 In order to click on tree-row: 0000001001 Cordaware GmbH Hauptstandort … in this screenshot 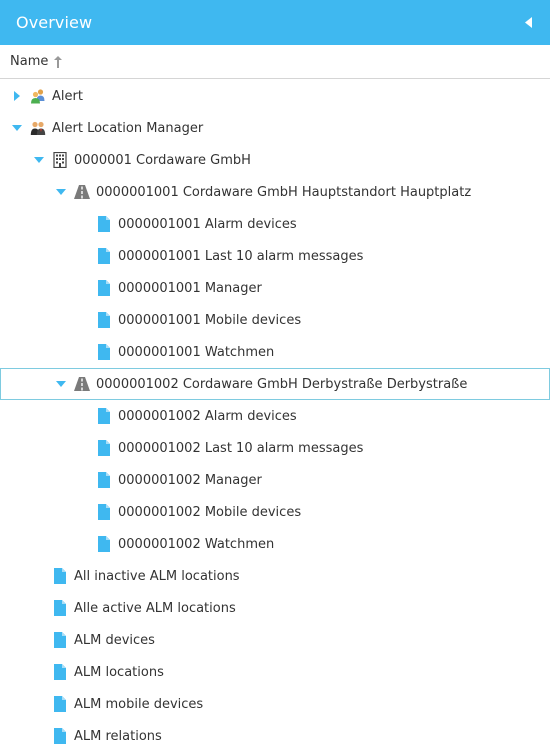, I will do `click(275, 192)`.